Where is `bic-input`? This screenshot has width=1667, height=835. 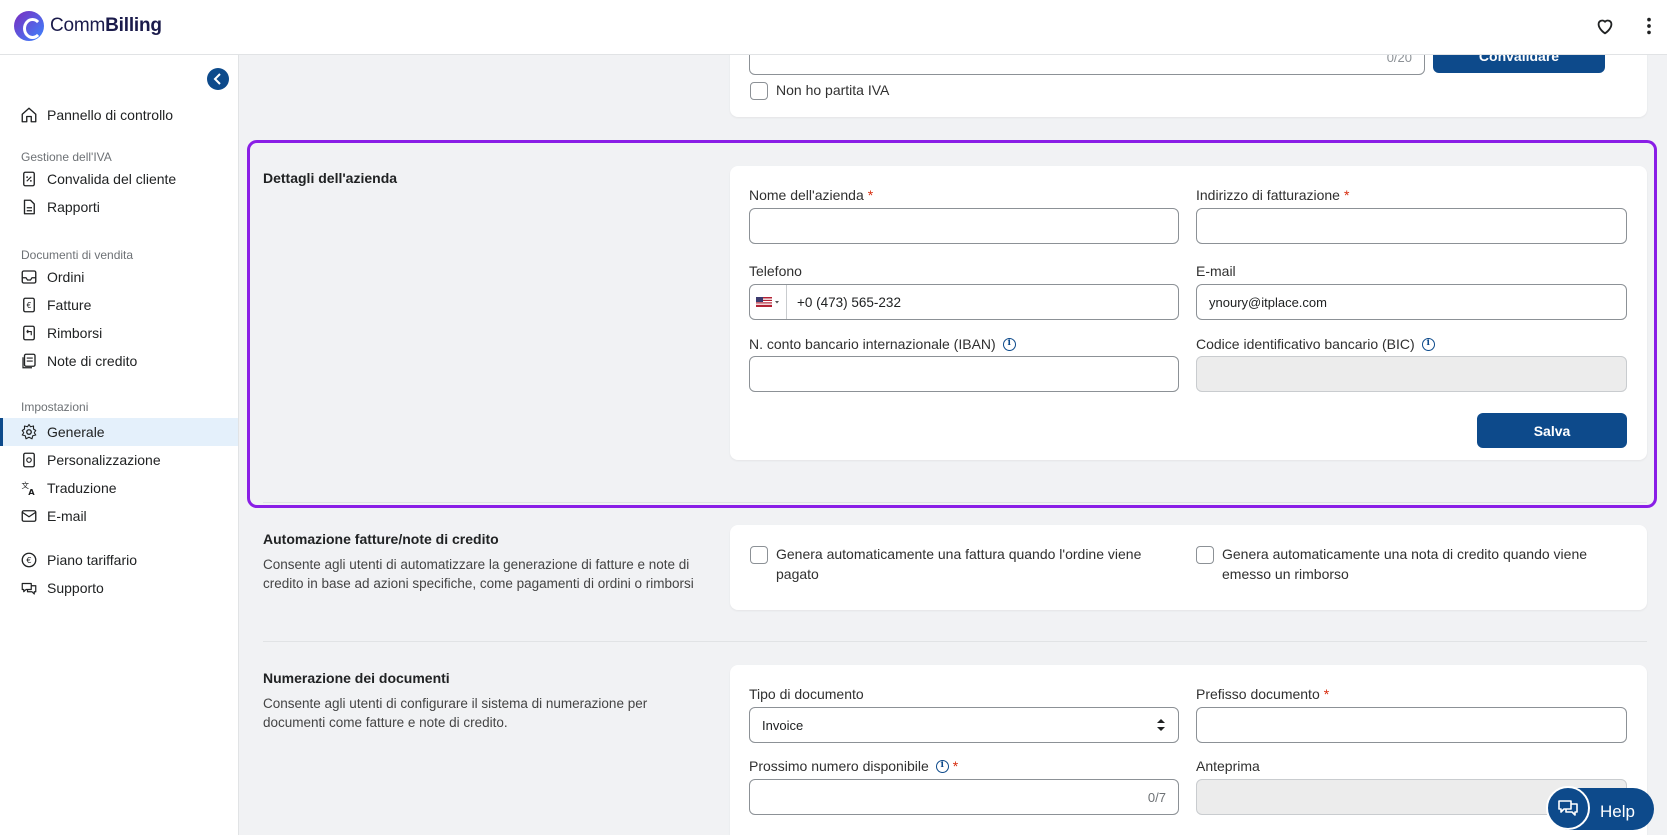 bic-input is located at coordinates (1411, 374).